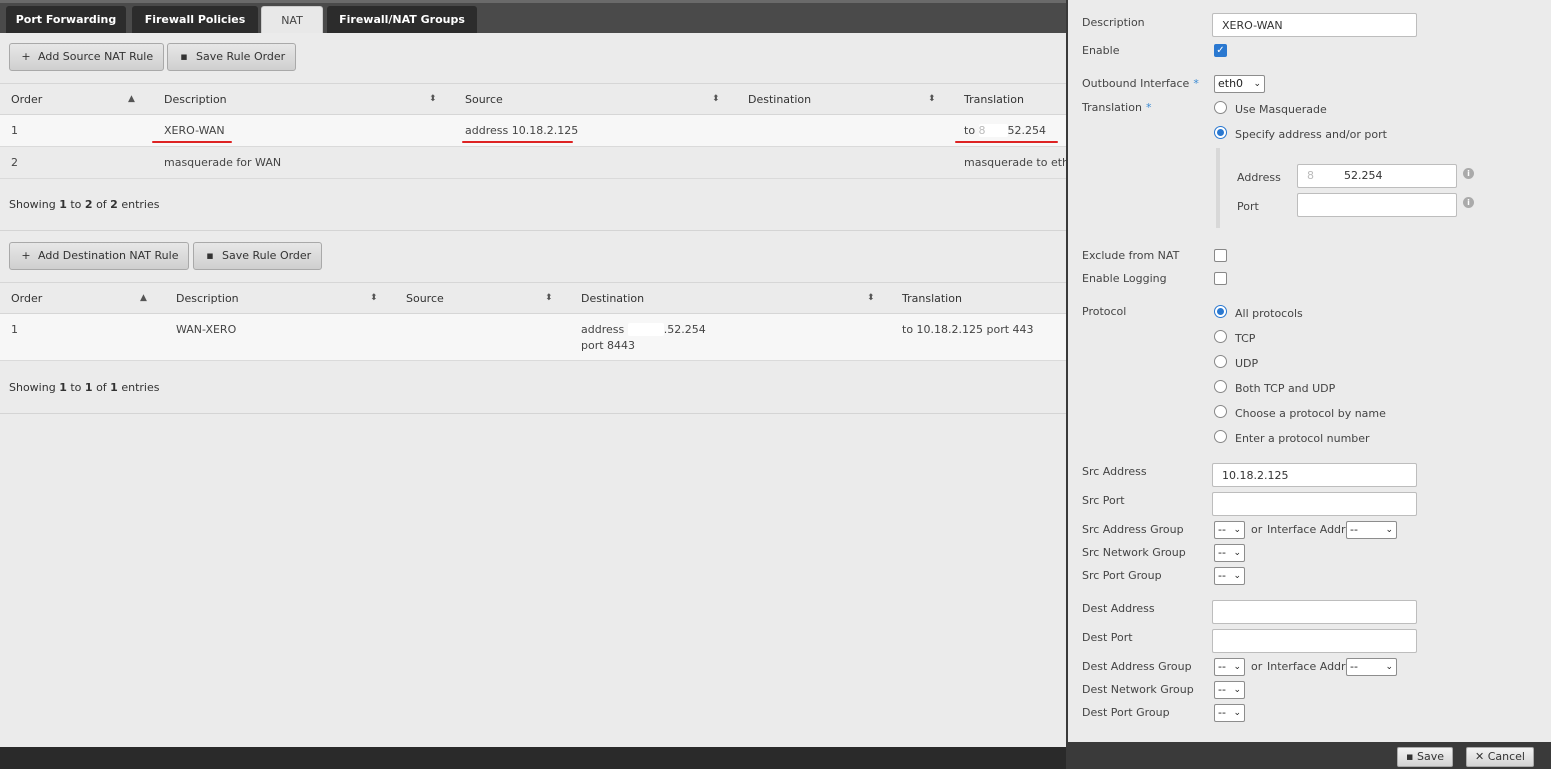 The width and height of the screenshot is (1551, 769). I want to click on table-row: 2 masquerade for WAN masquerade to eth0, so click(533, 163).